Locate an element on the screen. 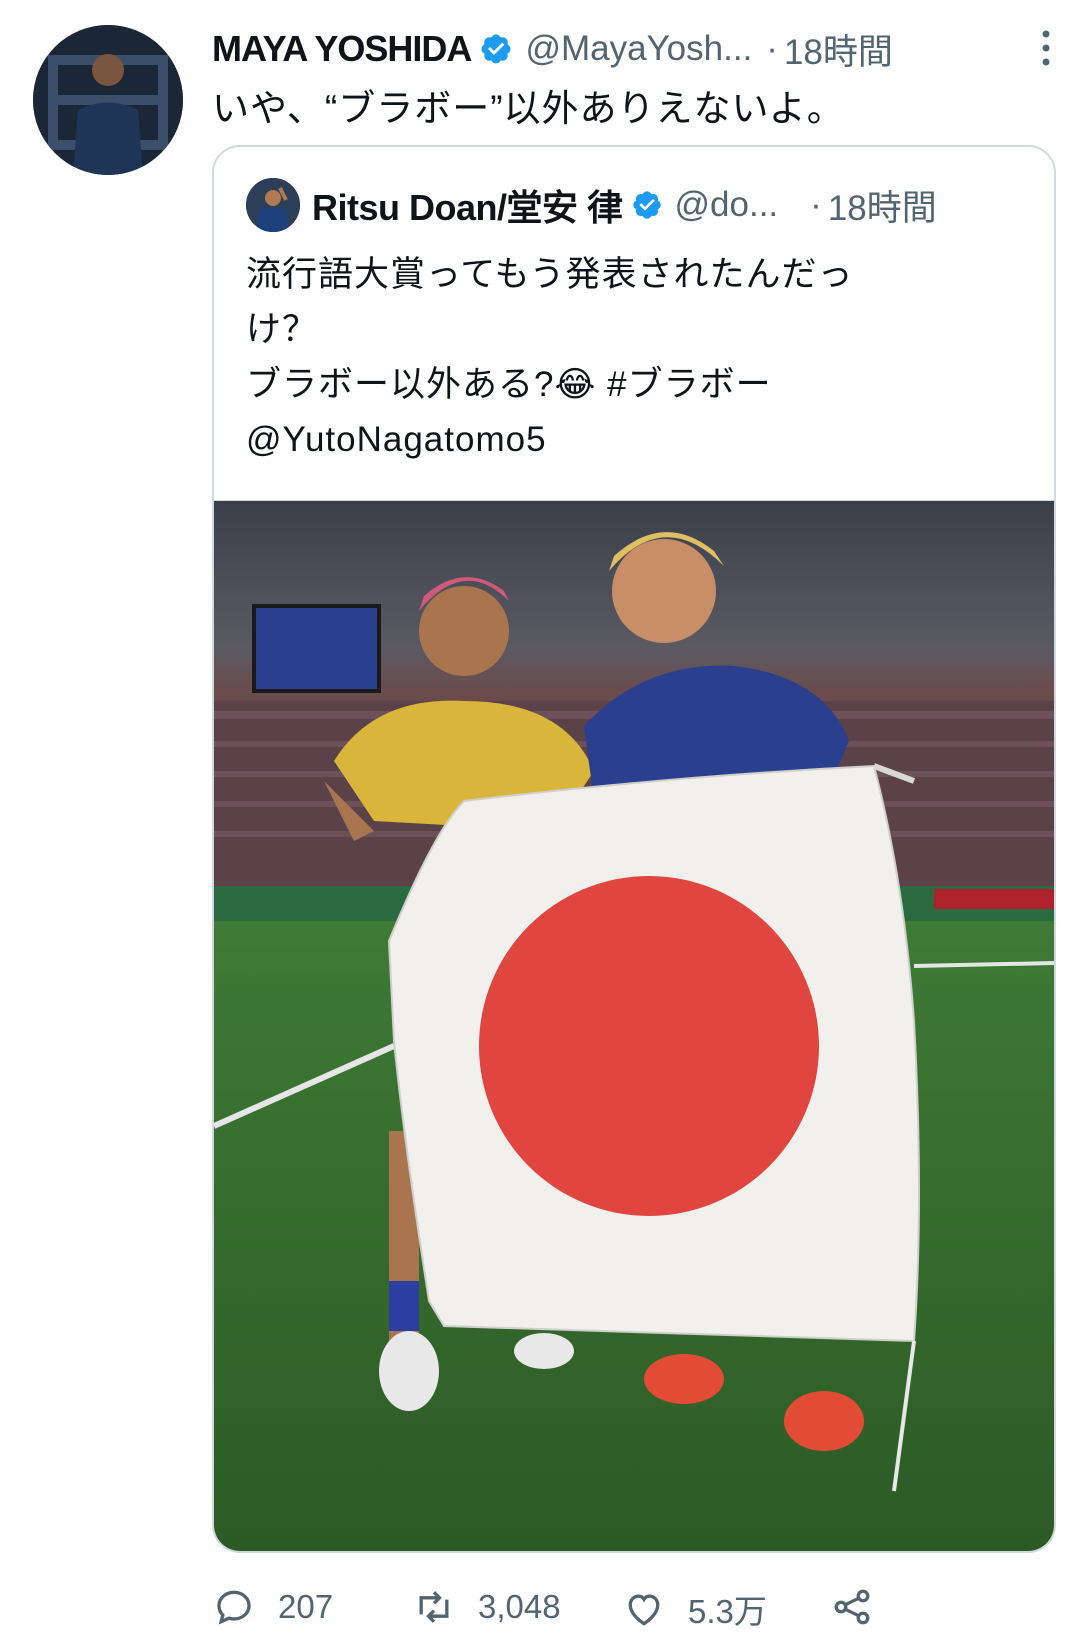  like-button: 5.3万 is located at coordinates (694, 1609).